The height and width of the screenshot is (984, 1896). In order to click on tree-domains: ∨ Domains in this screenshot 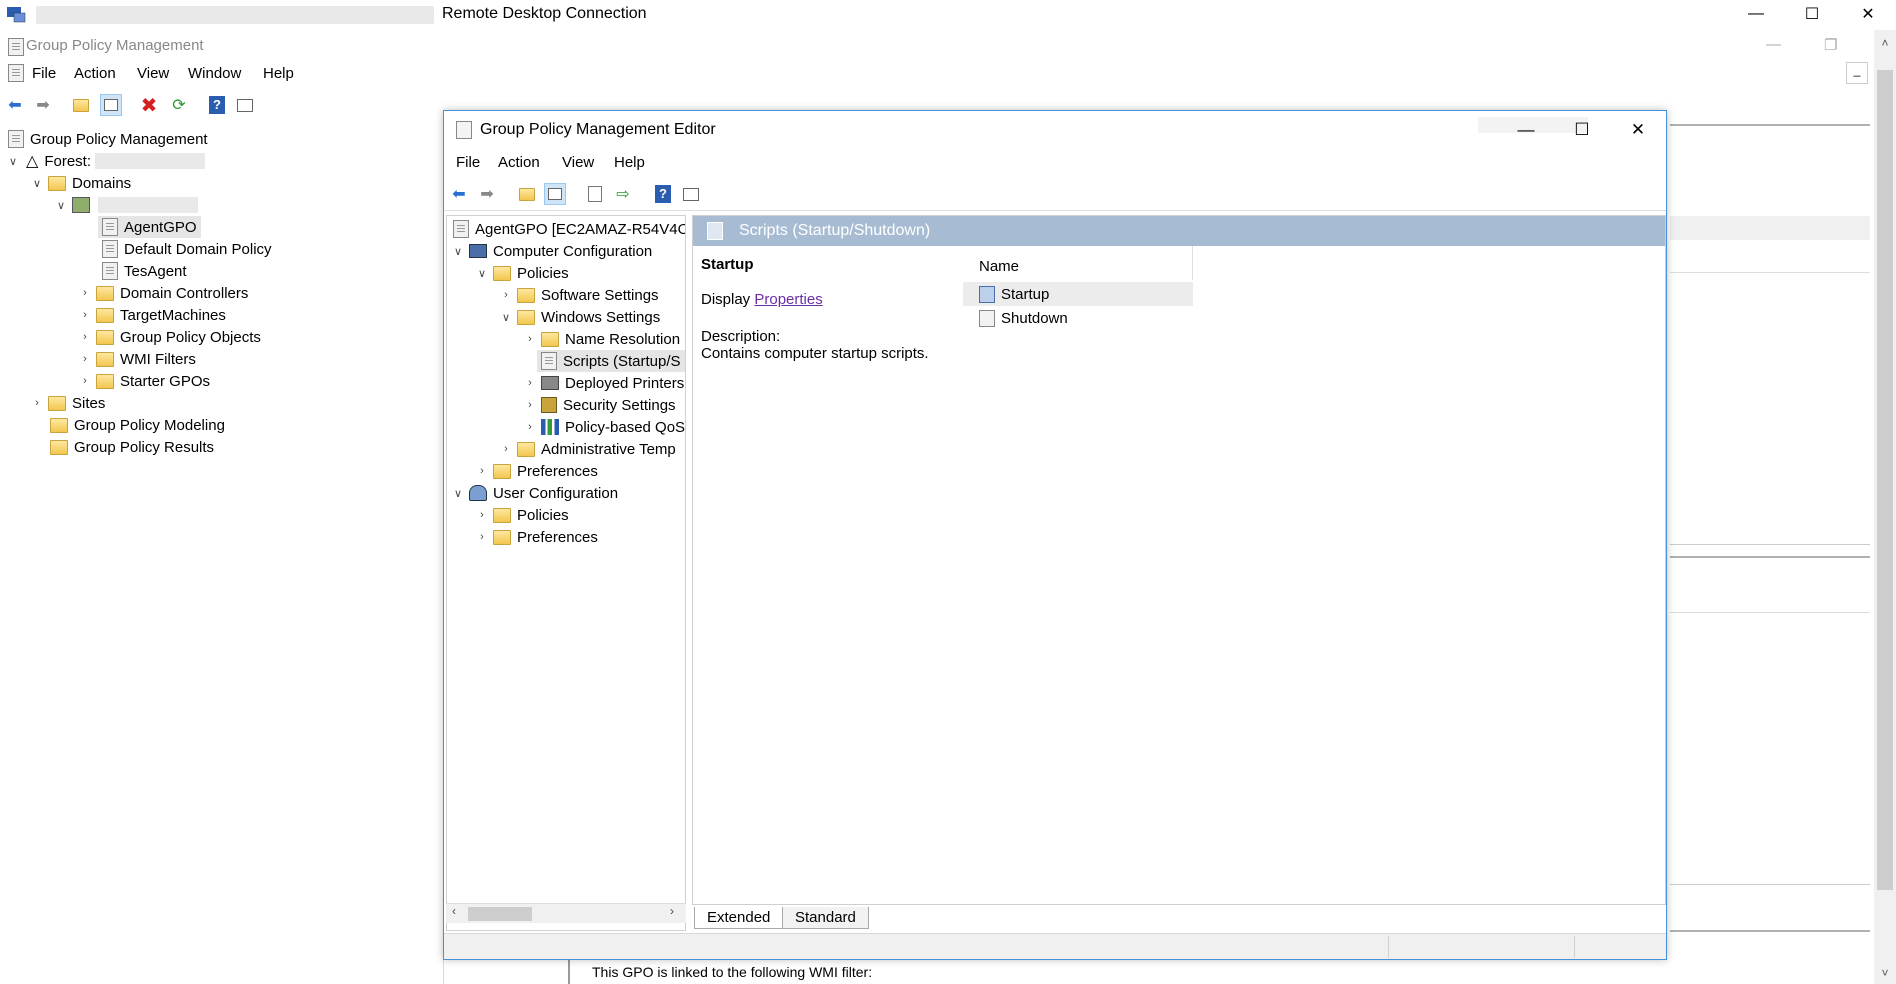, I will do `click(80, 183)`.